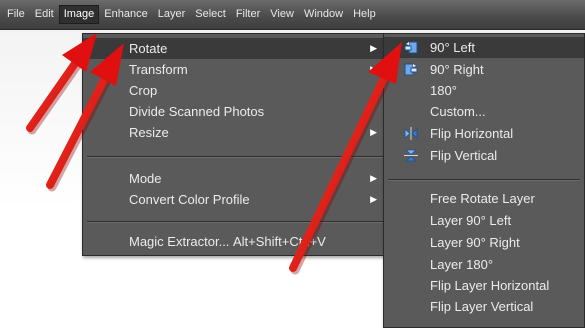 Image resolution: width=585 pixels, height=328 pixels. Describe the element at coordinates (143, 90) in the screenshot. I see `menu-item-label: Crop` at that location.